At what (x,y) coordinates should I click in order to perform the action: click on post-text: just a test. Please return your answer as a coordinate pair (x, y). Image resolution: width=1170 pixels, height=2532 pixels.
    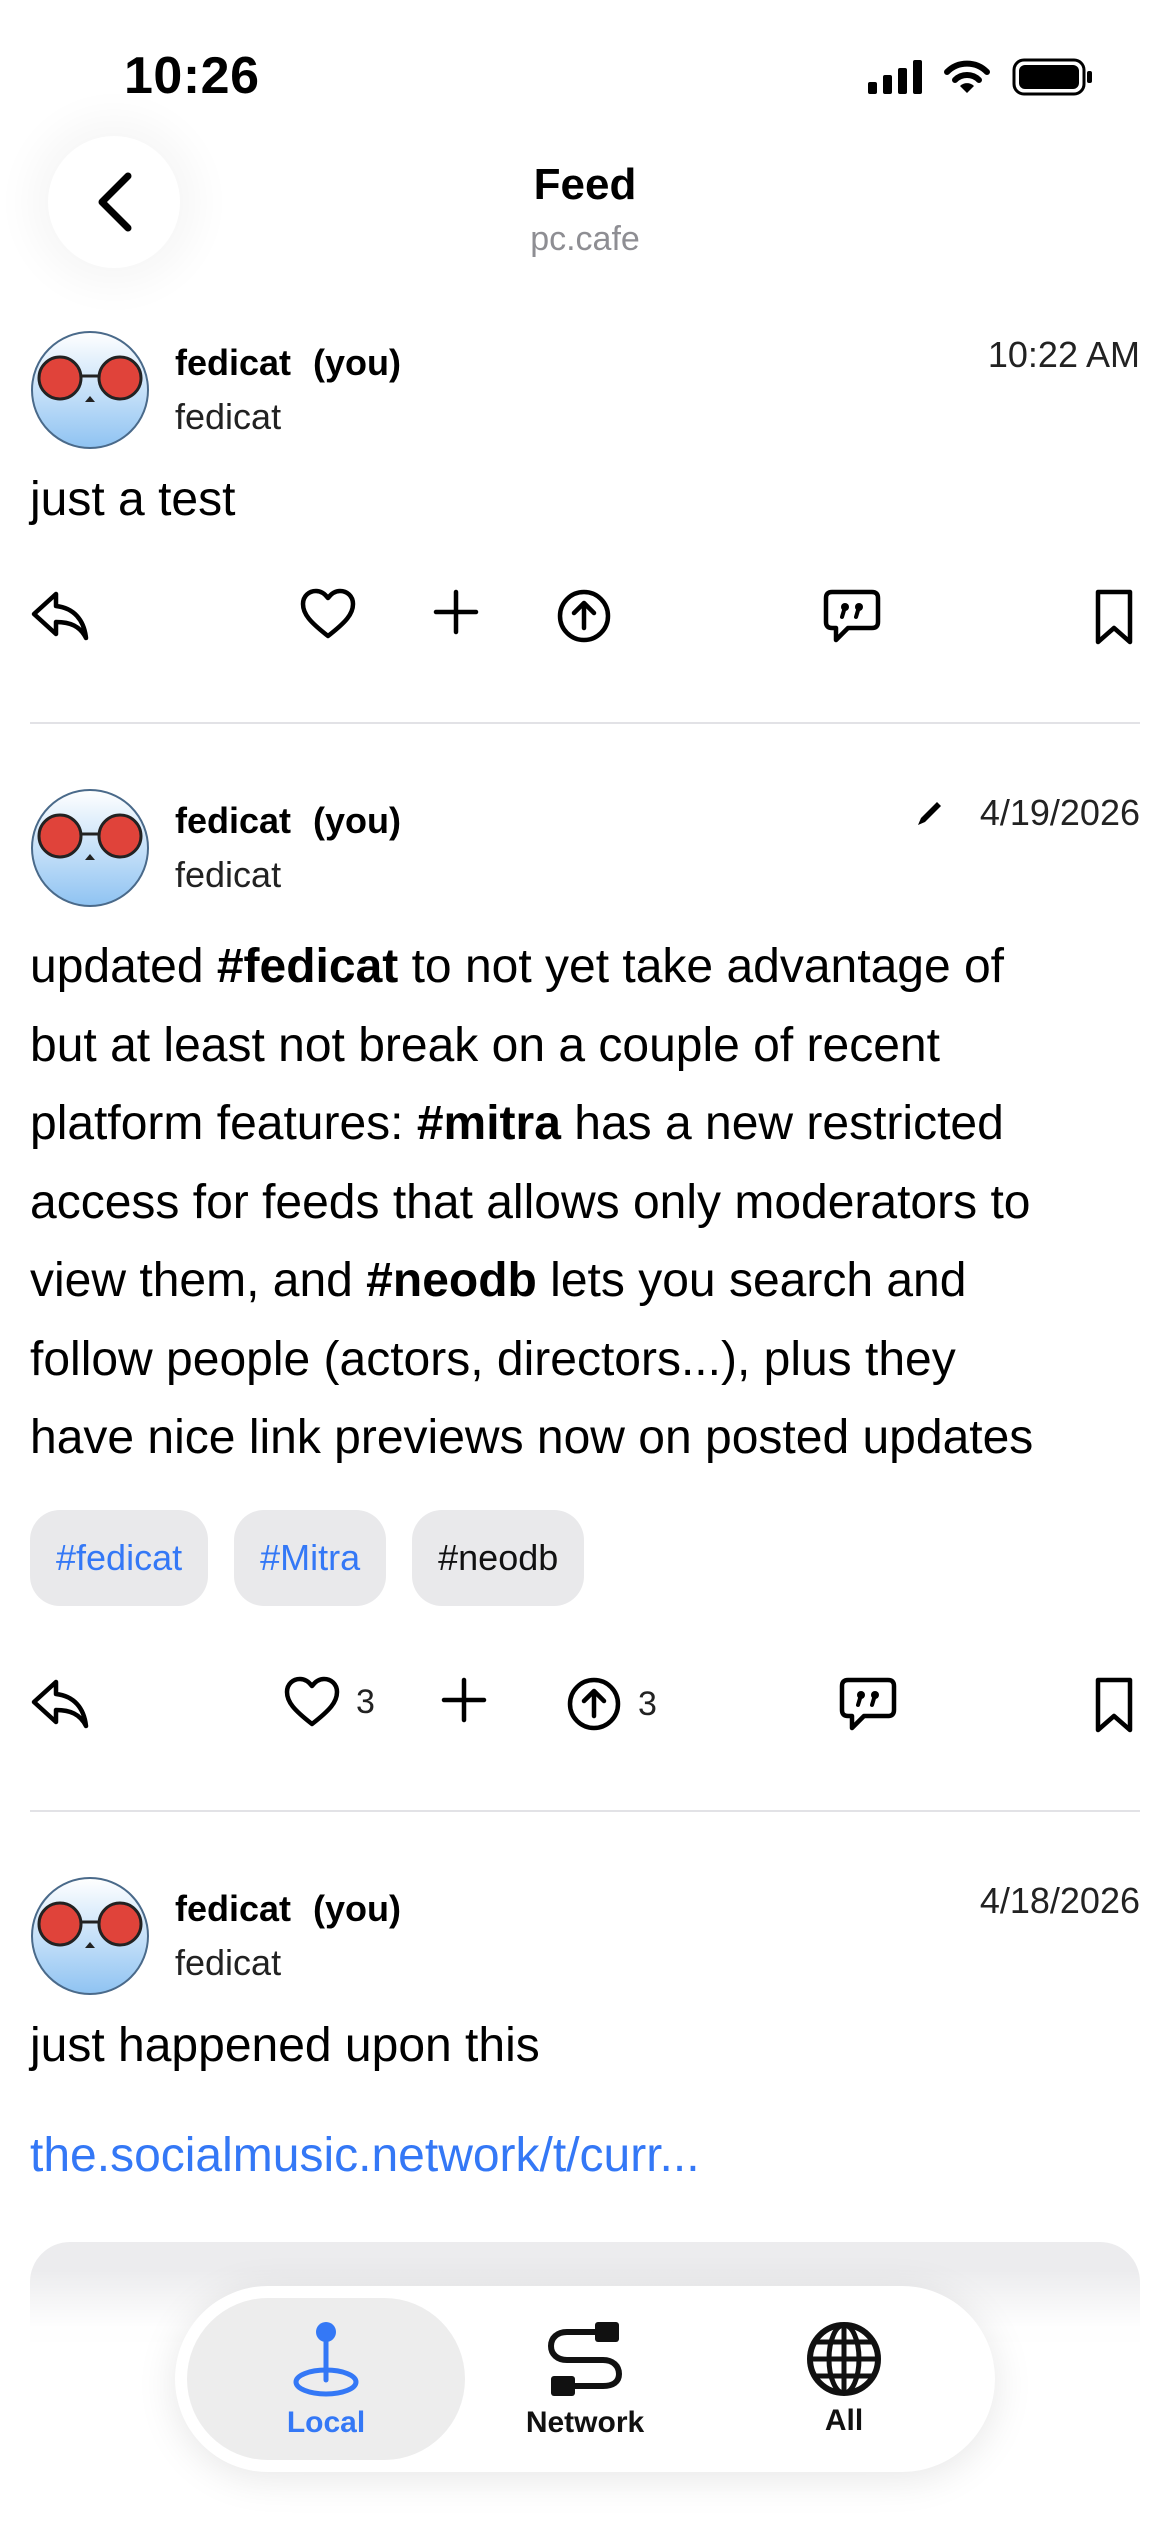
    Looking at the image, I should click on (133, 499).